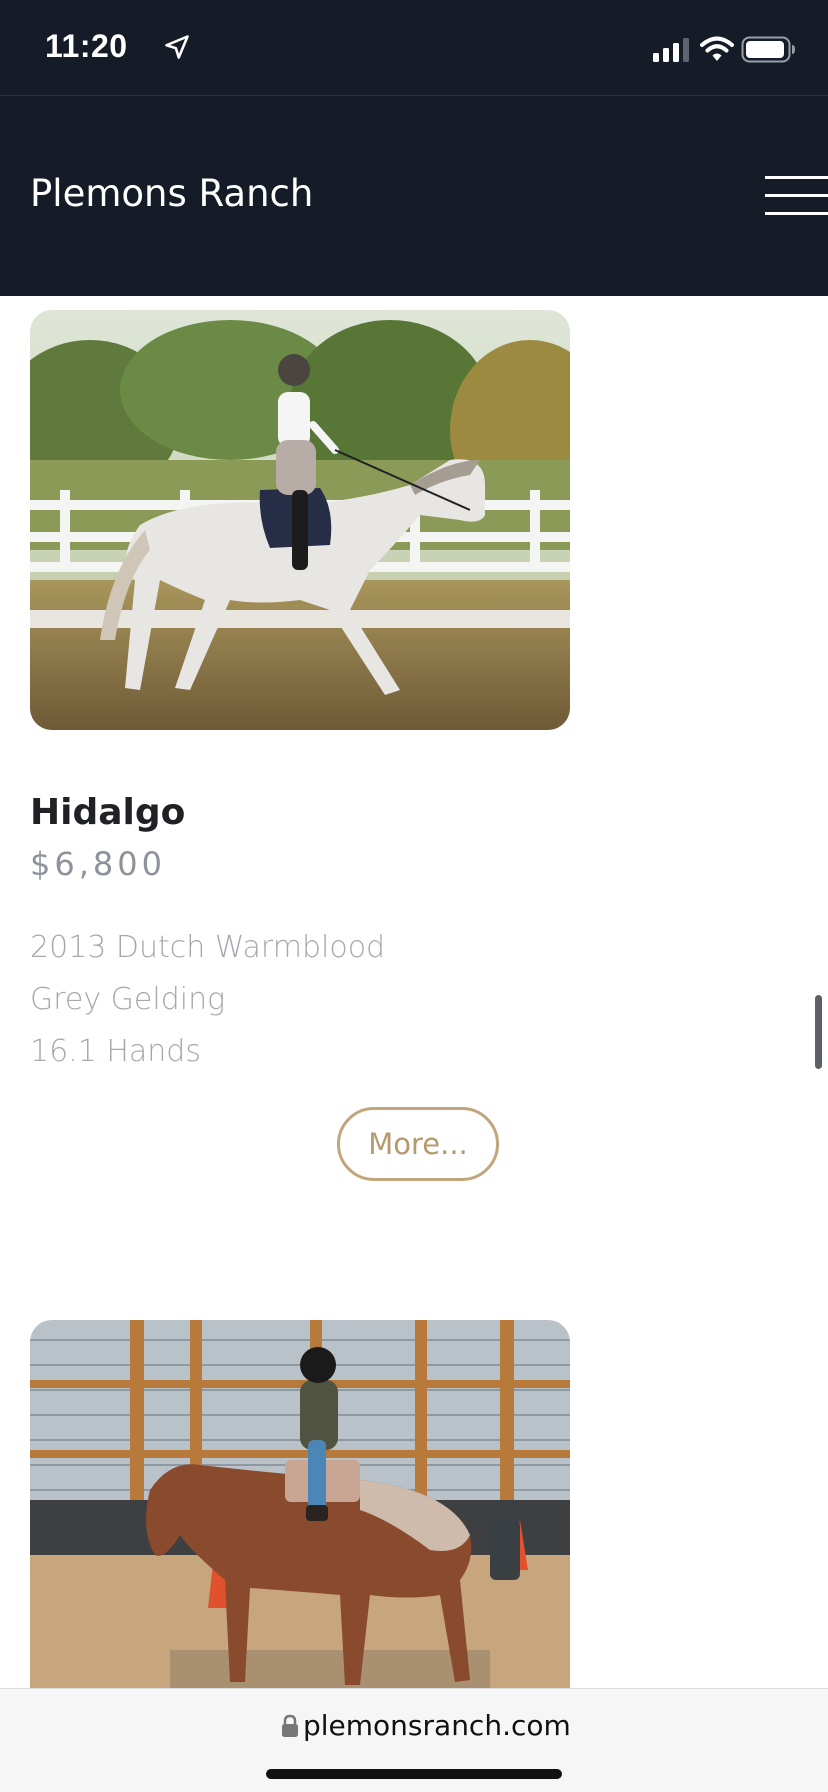 This screenshot has height=1792, width=828. What do you see at coordinates (171, 193) in the screenshot?
I see `site-title: Plemons Ranch` at bounding box center [171, 193].